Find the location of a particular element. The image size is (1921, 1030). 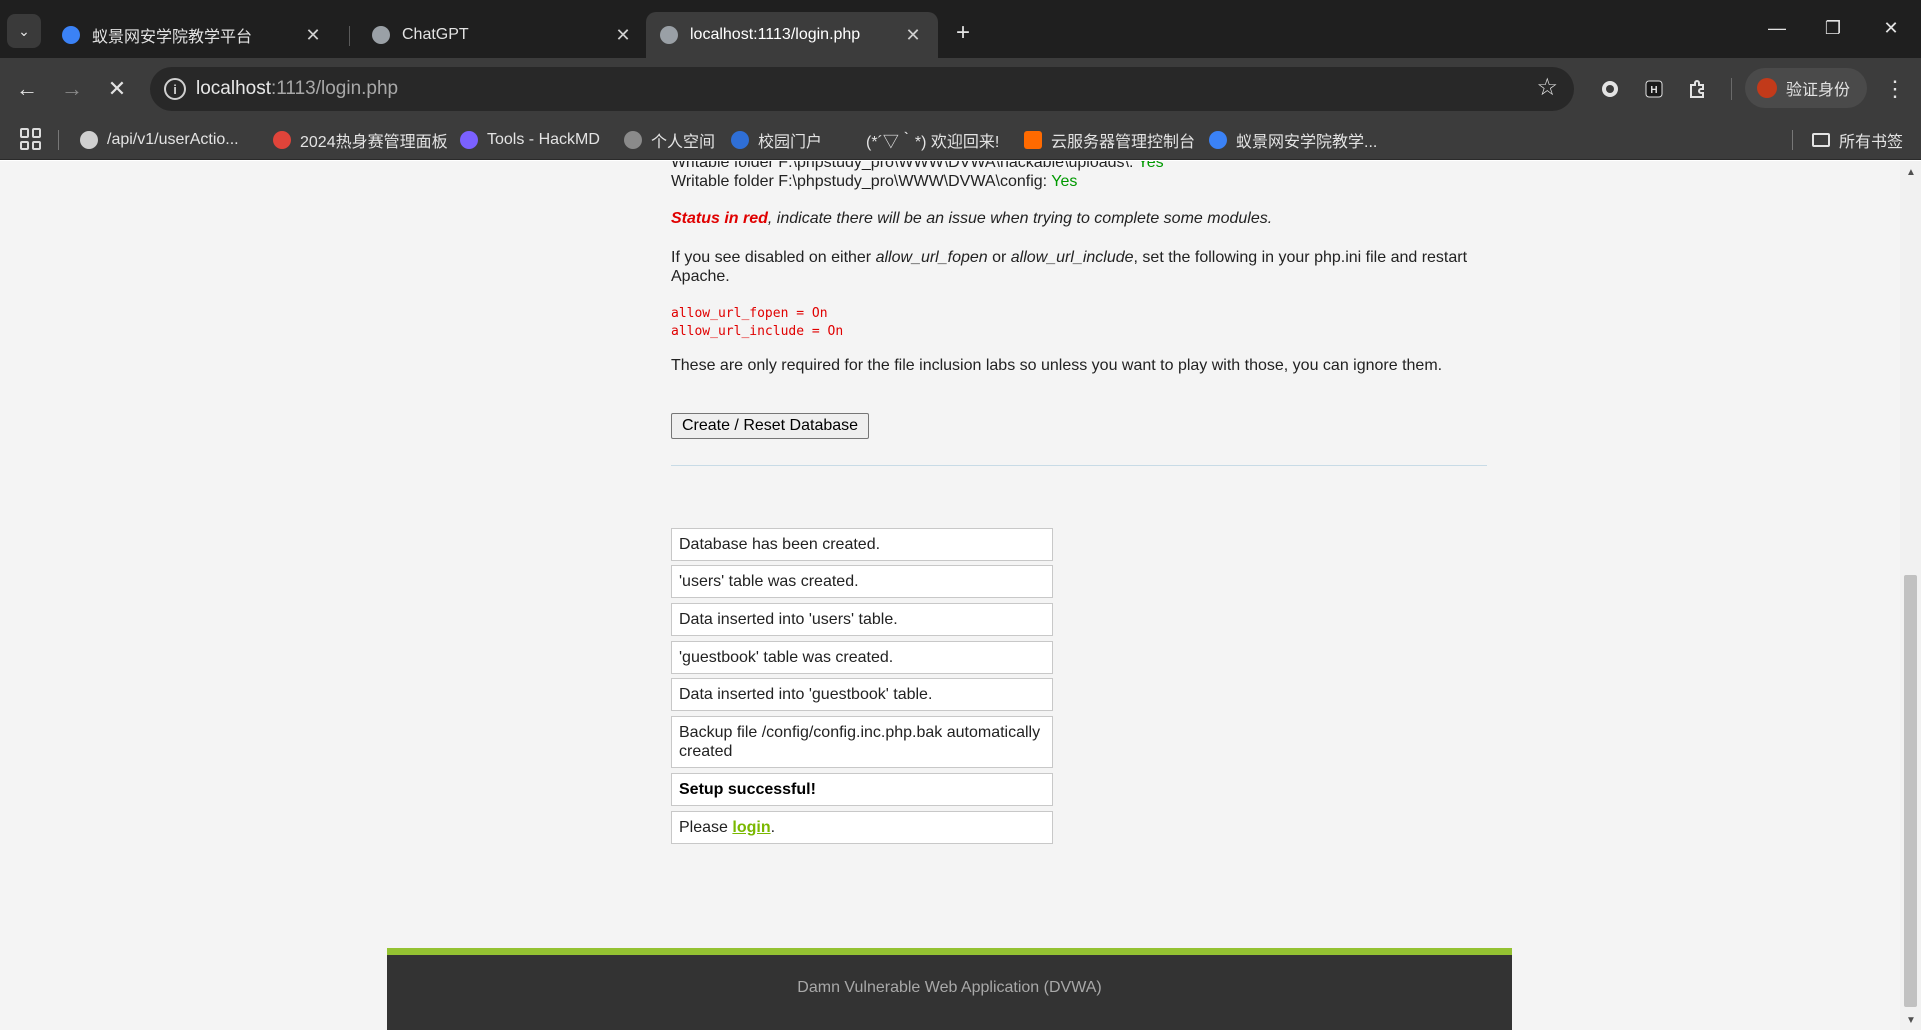

status-yes: Yes is located at coordinates (1150, 166).